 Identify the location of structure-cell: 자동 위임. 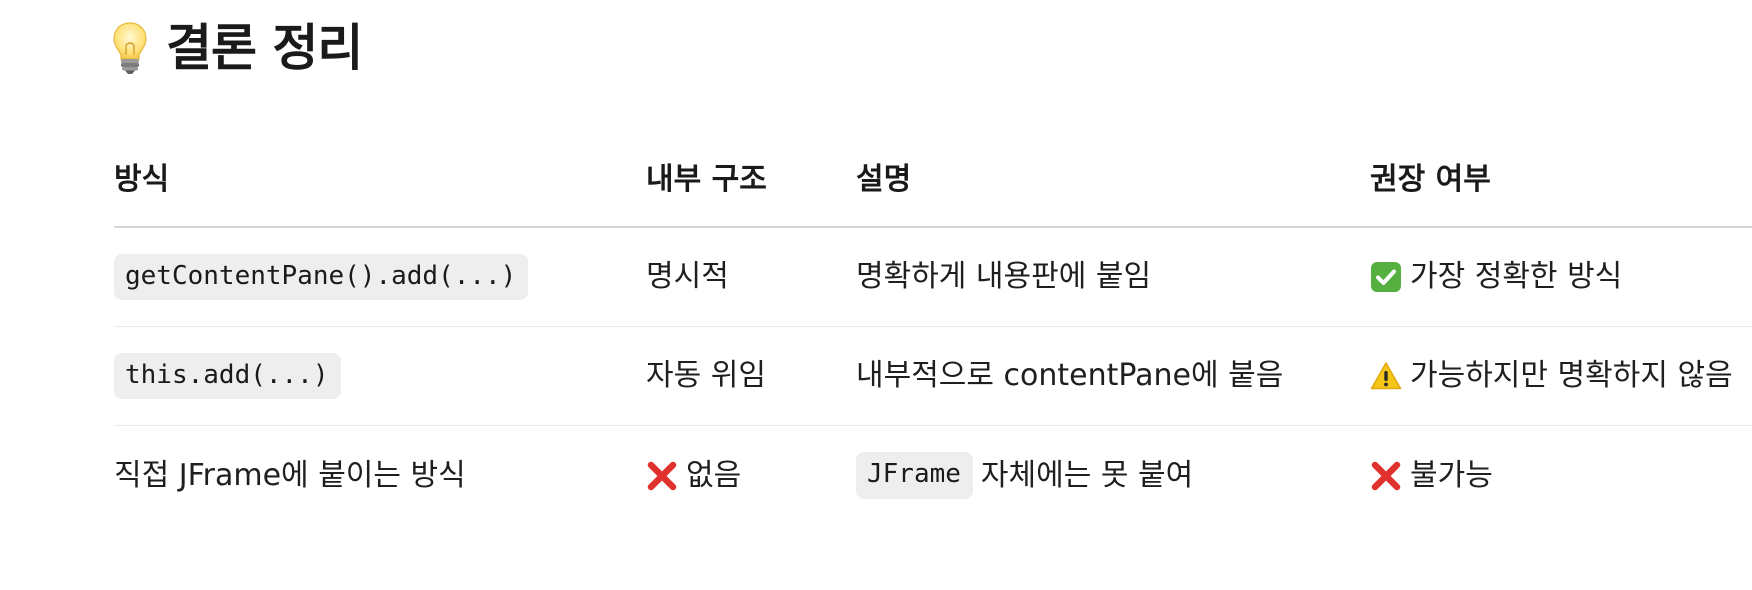
(706, 376).